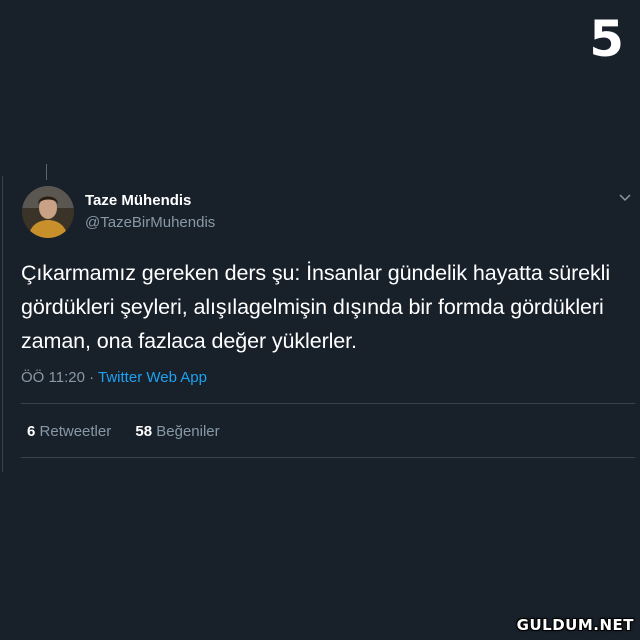 The image size is (640, 640). Describe the element at coordinates (31, 431) in the screenshot. I see `retweets-count: 6` at that location.